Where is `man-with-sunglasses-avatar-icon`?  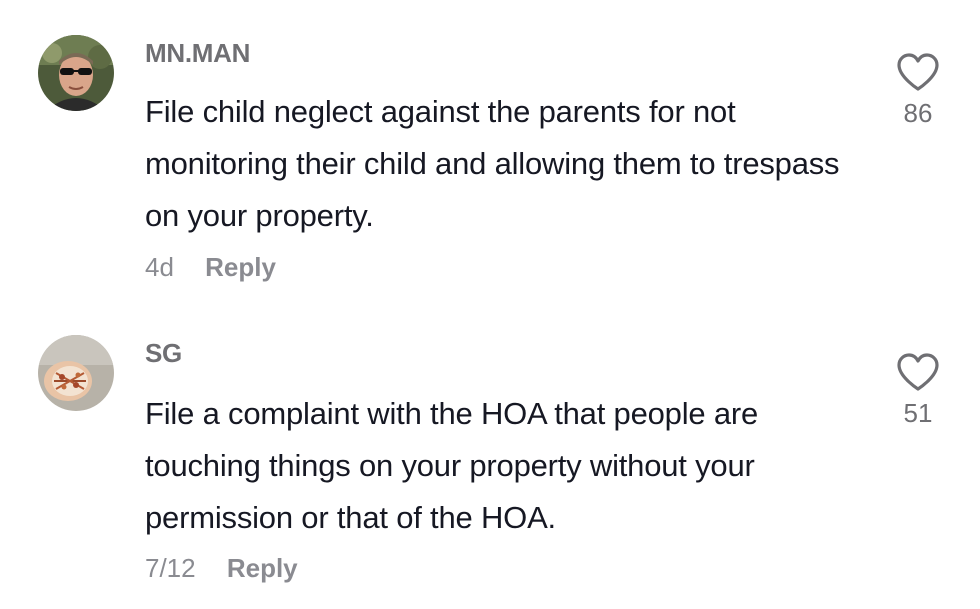
man-with-sunglasses-avatar-icon is located at coordinates (76, 73).